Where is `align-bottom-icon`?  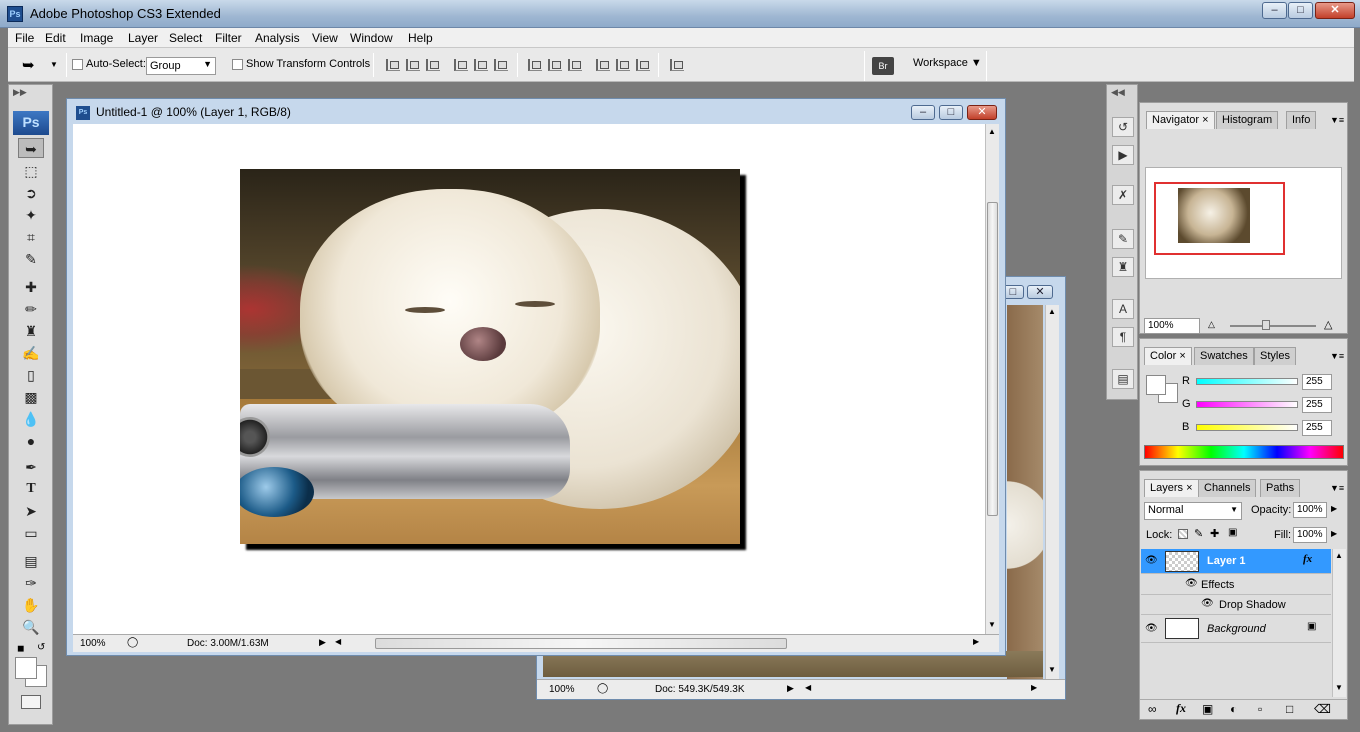
align-bottom-icon is located at coordinates (433, 65).